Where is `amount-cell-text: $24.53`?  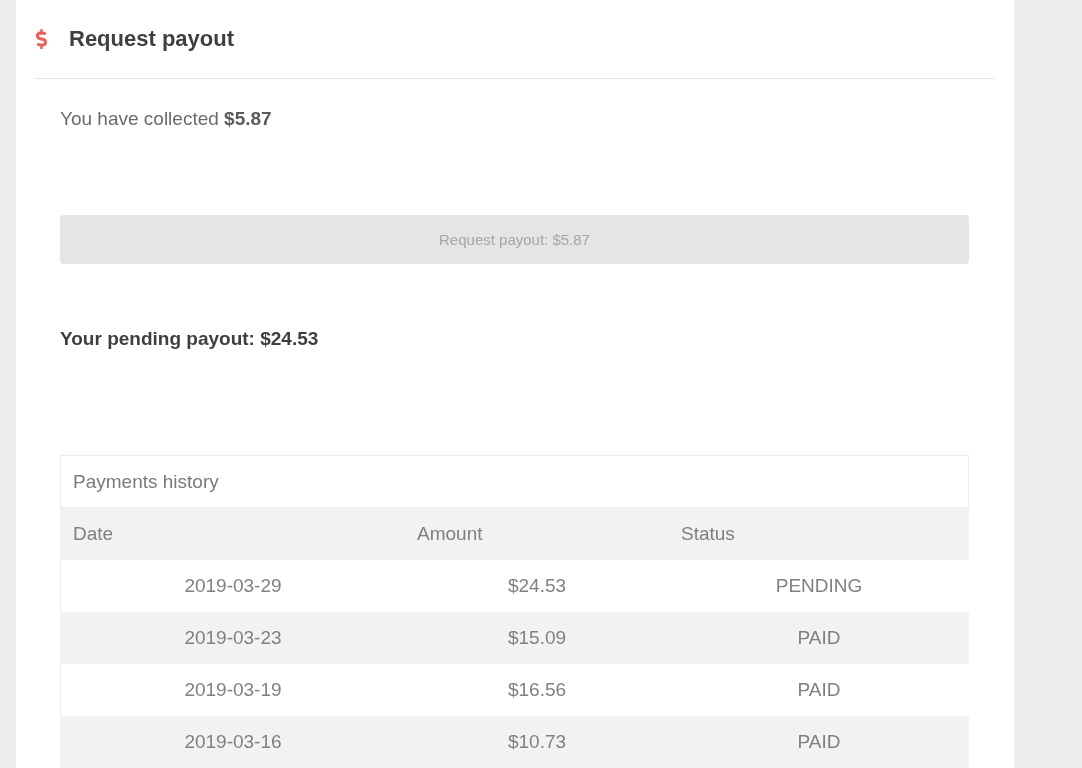 amount-cell-text: $24.53 is located at coordinates (537, 586).